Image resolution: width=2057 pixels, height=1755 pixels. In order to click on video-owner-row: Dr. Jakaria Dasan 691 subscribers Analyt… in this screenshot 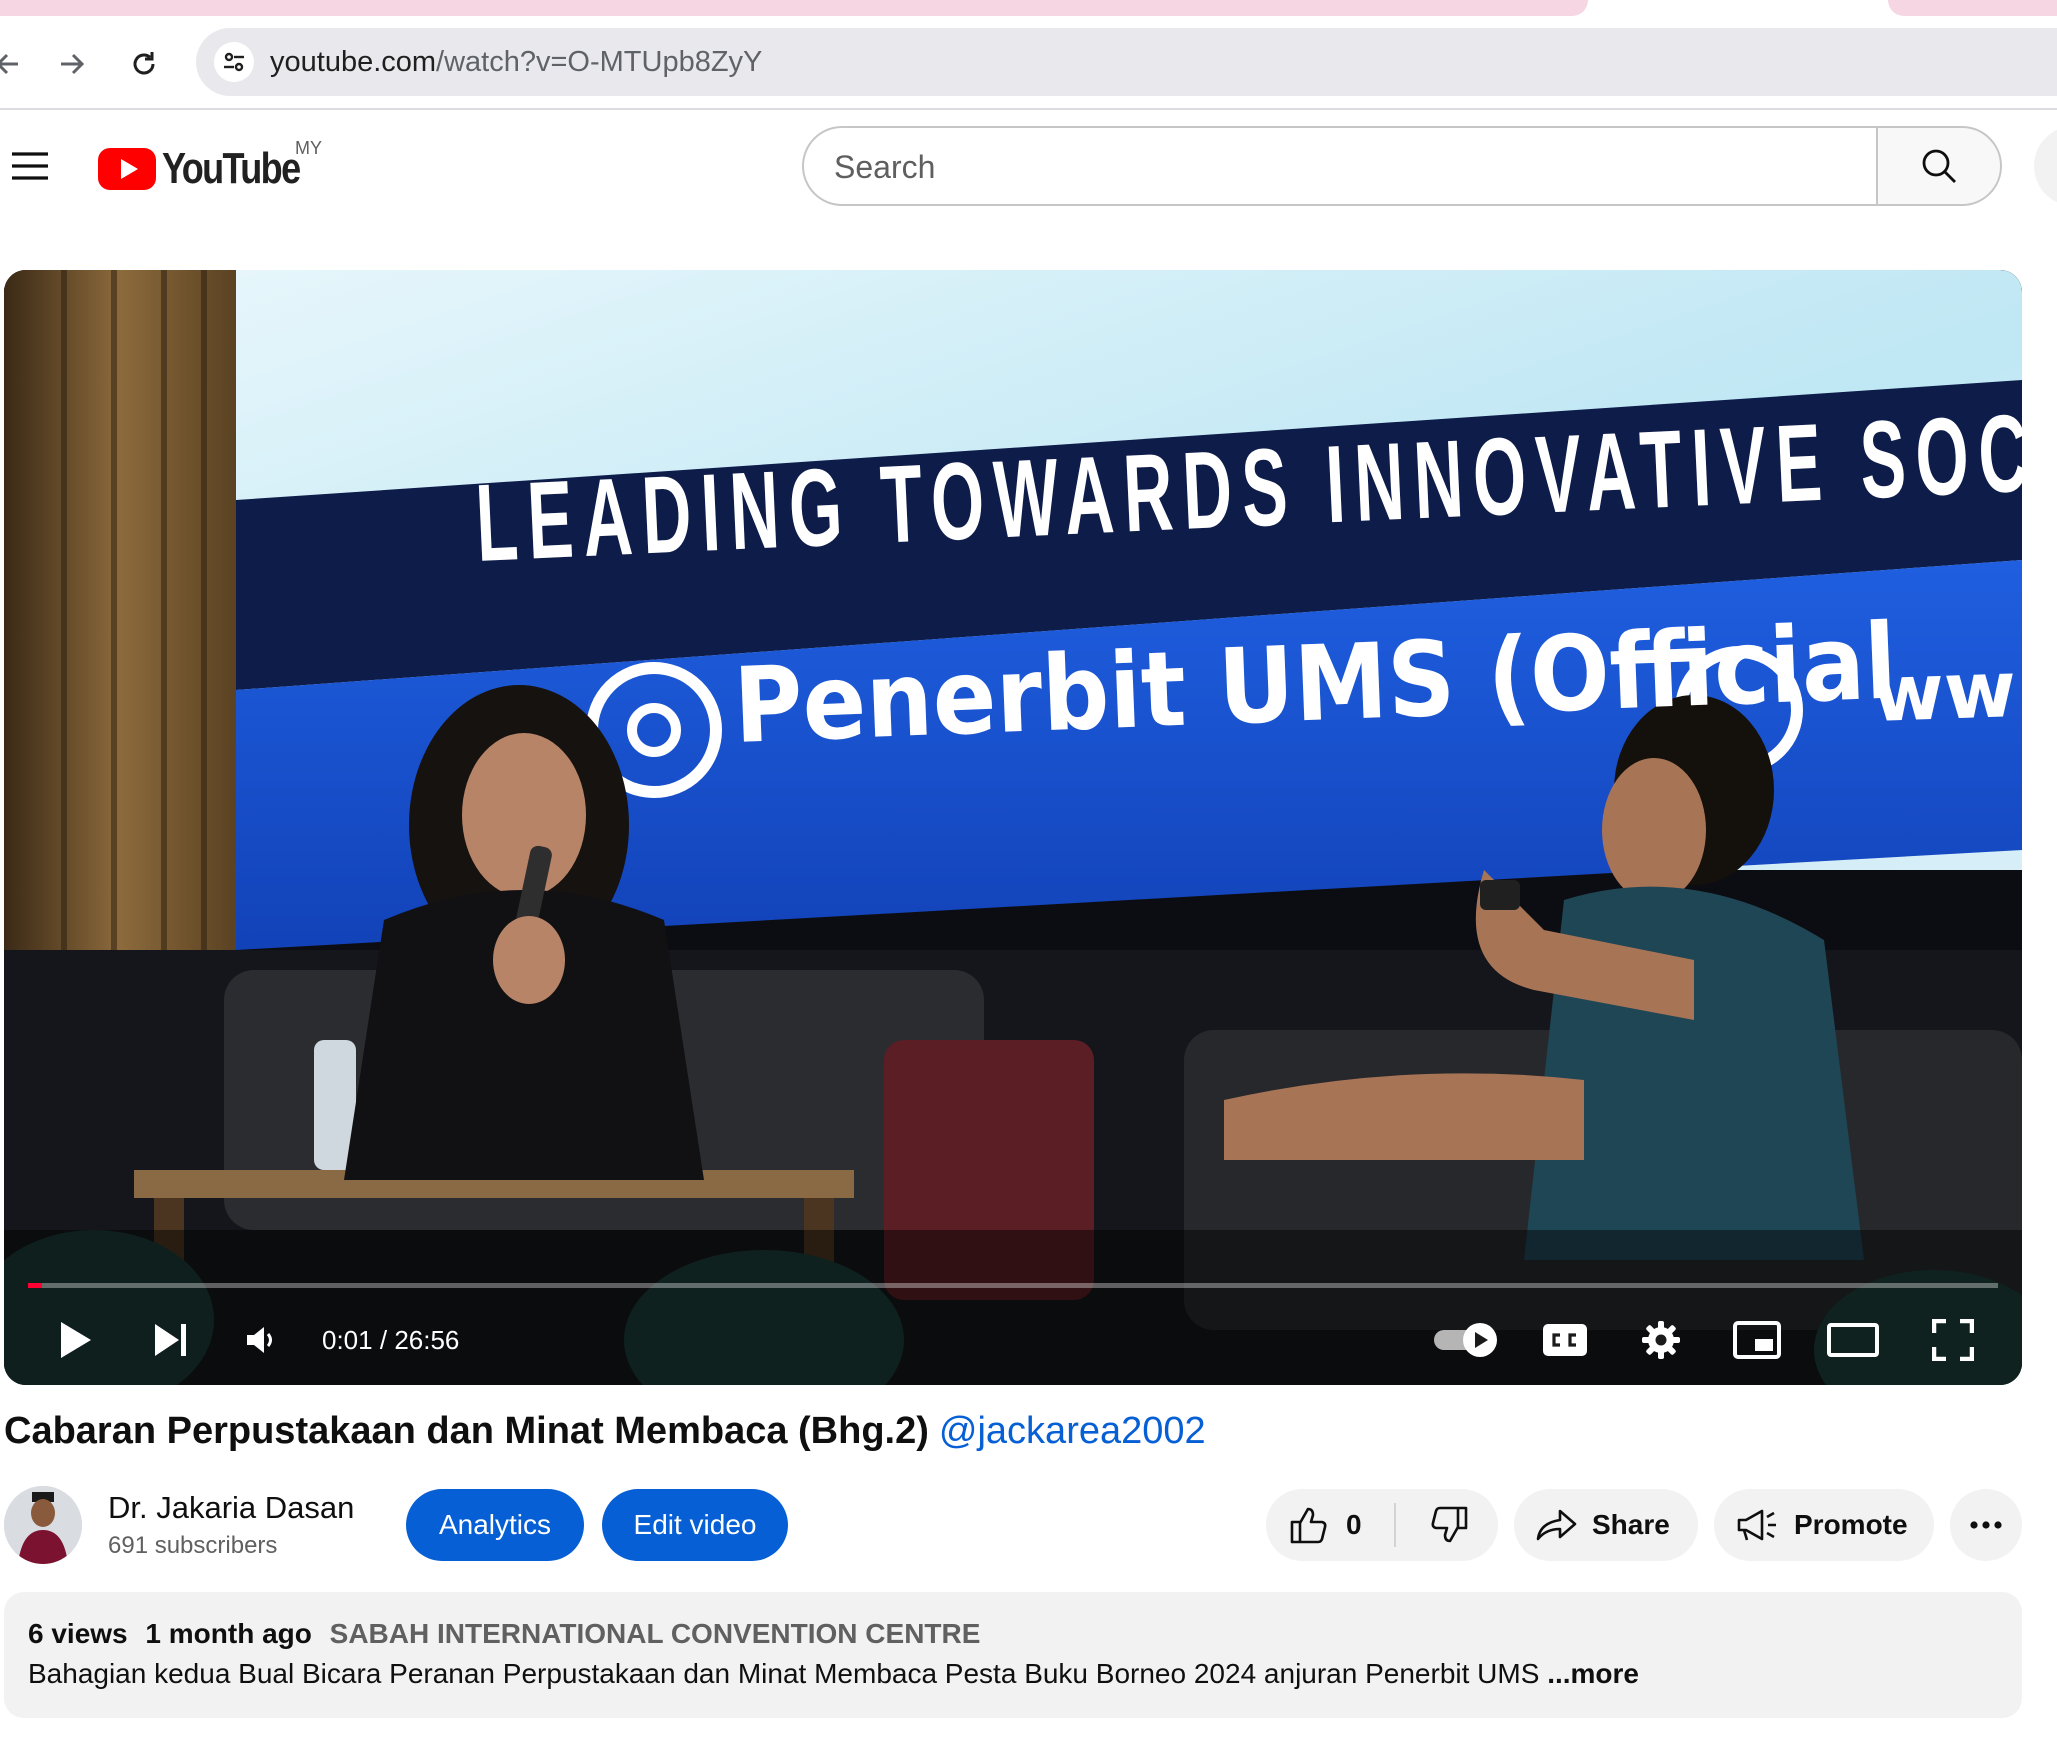, I will do `click(1015, 1525)`.